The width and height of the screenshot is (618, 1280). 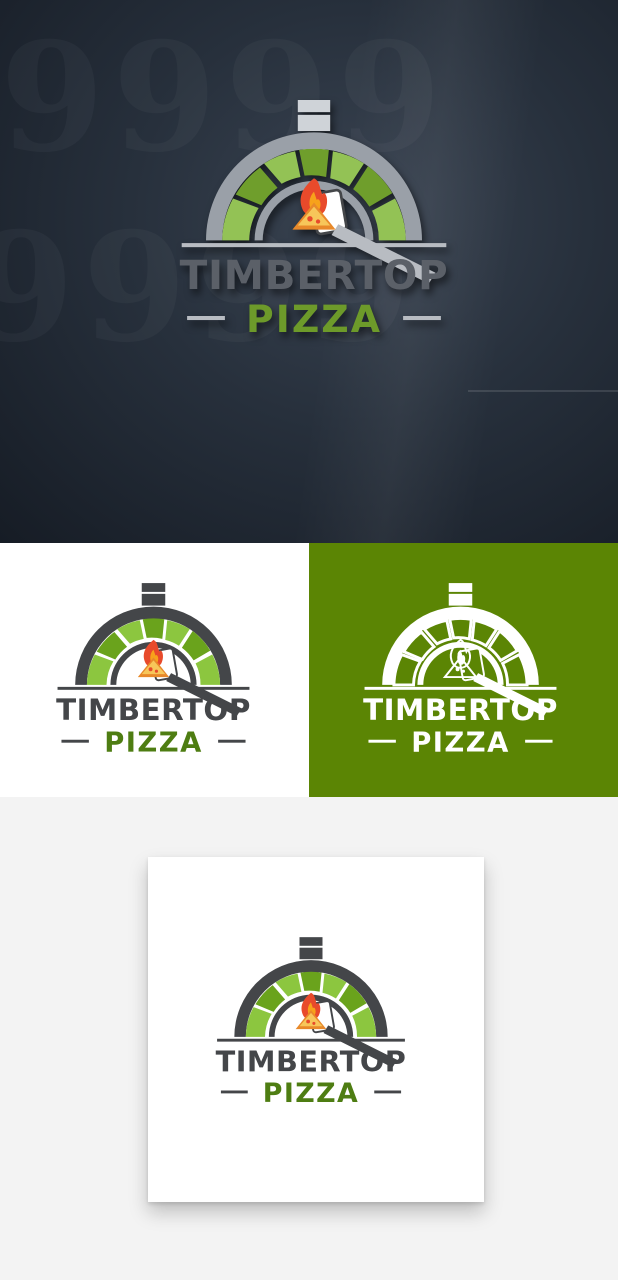 What do you see at coordinates (460, 646) in the screenshot?
I see `oven-arch-icon` at bounding box center [460, 646].